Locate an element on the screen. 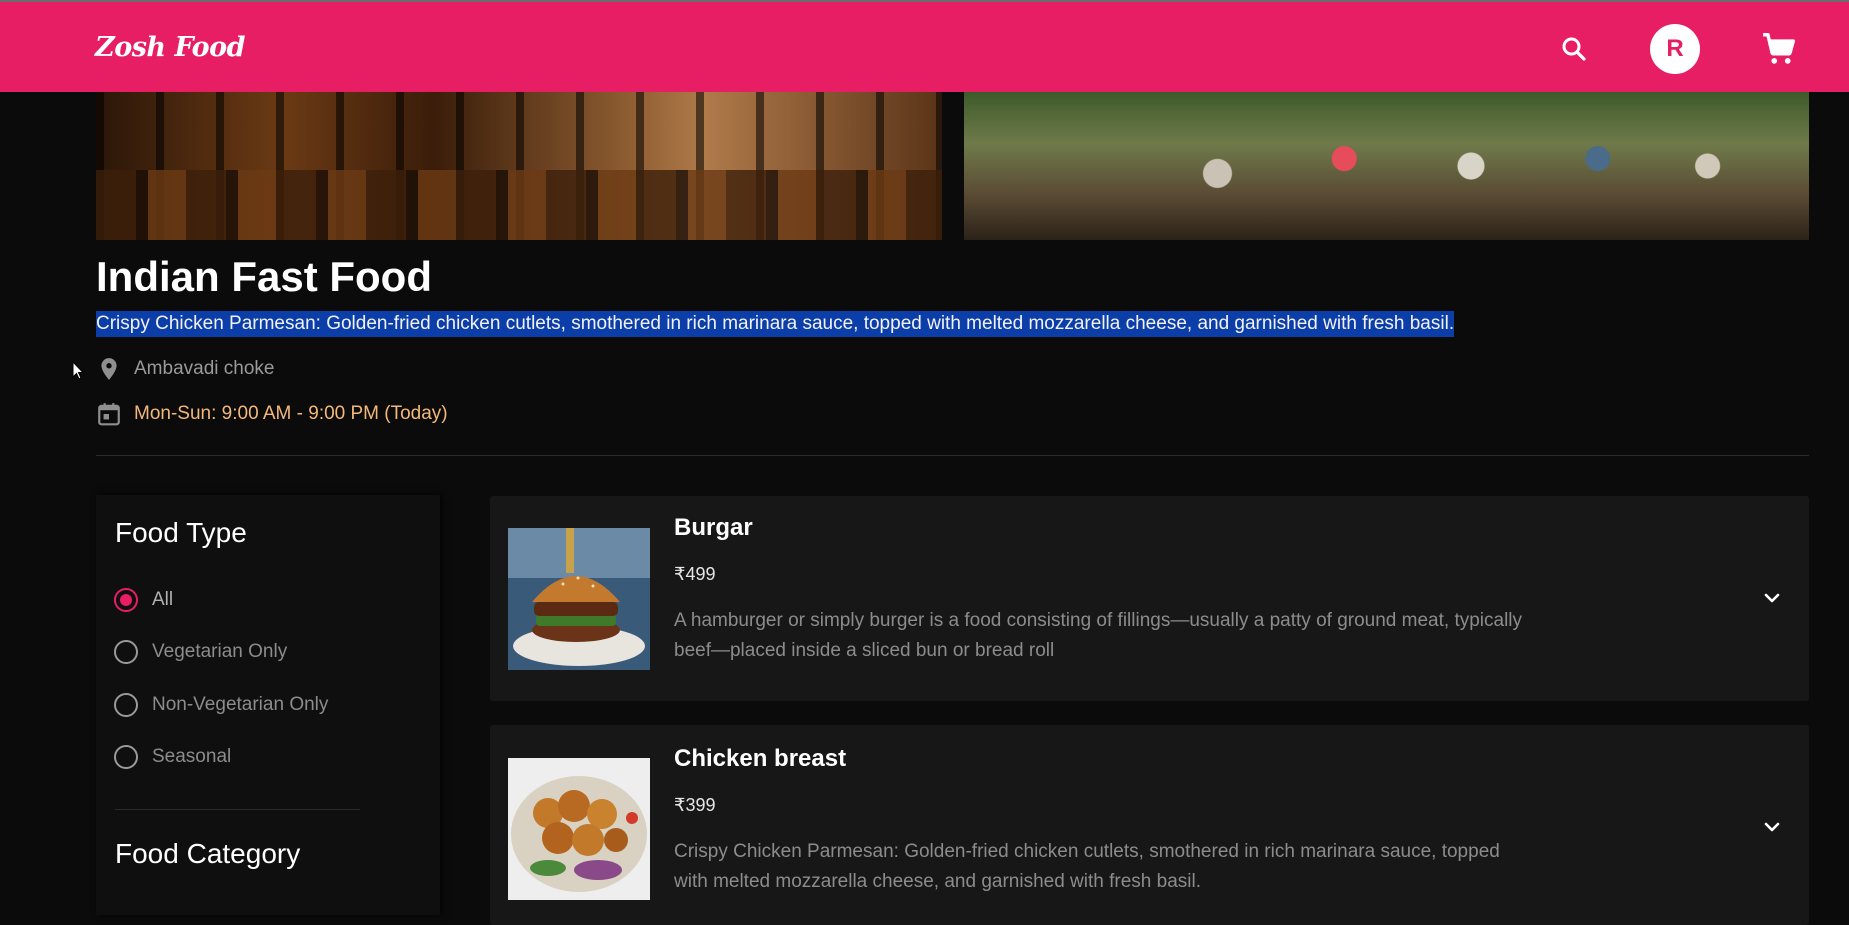  food-category-heading: Food Category is located at coordinates (208, 853).